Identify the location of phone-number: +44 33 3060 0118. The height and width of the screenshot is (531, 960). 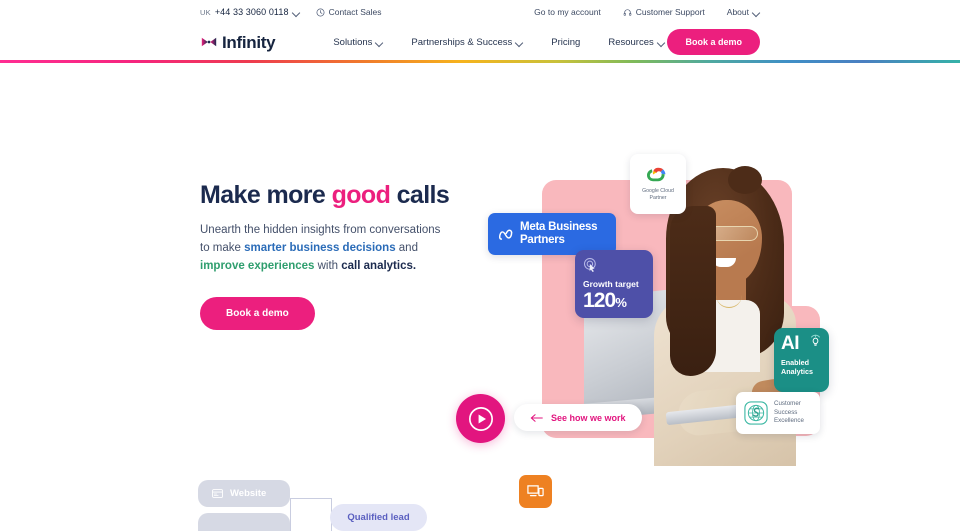
(251, 12).